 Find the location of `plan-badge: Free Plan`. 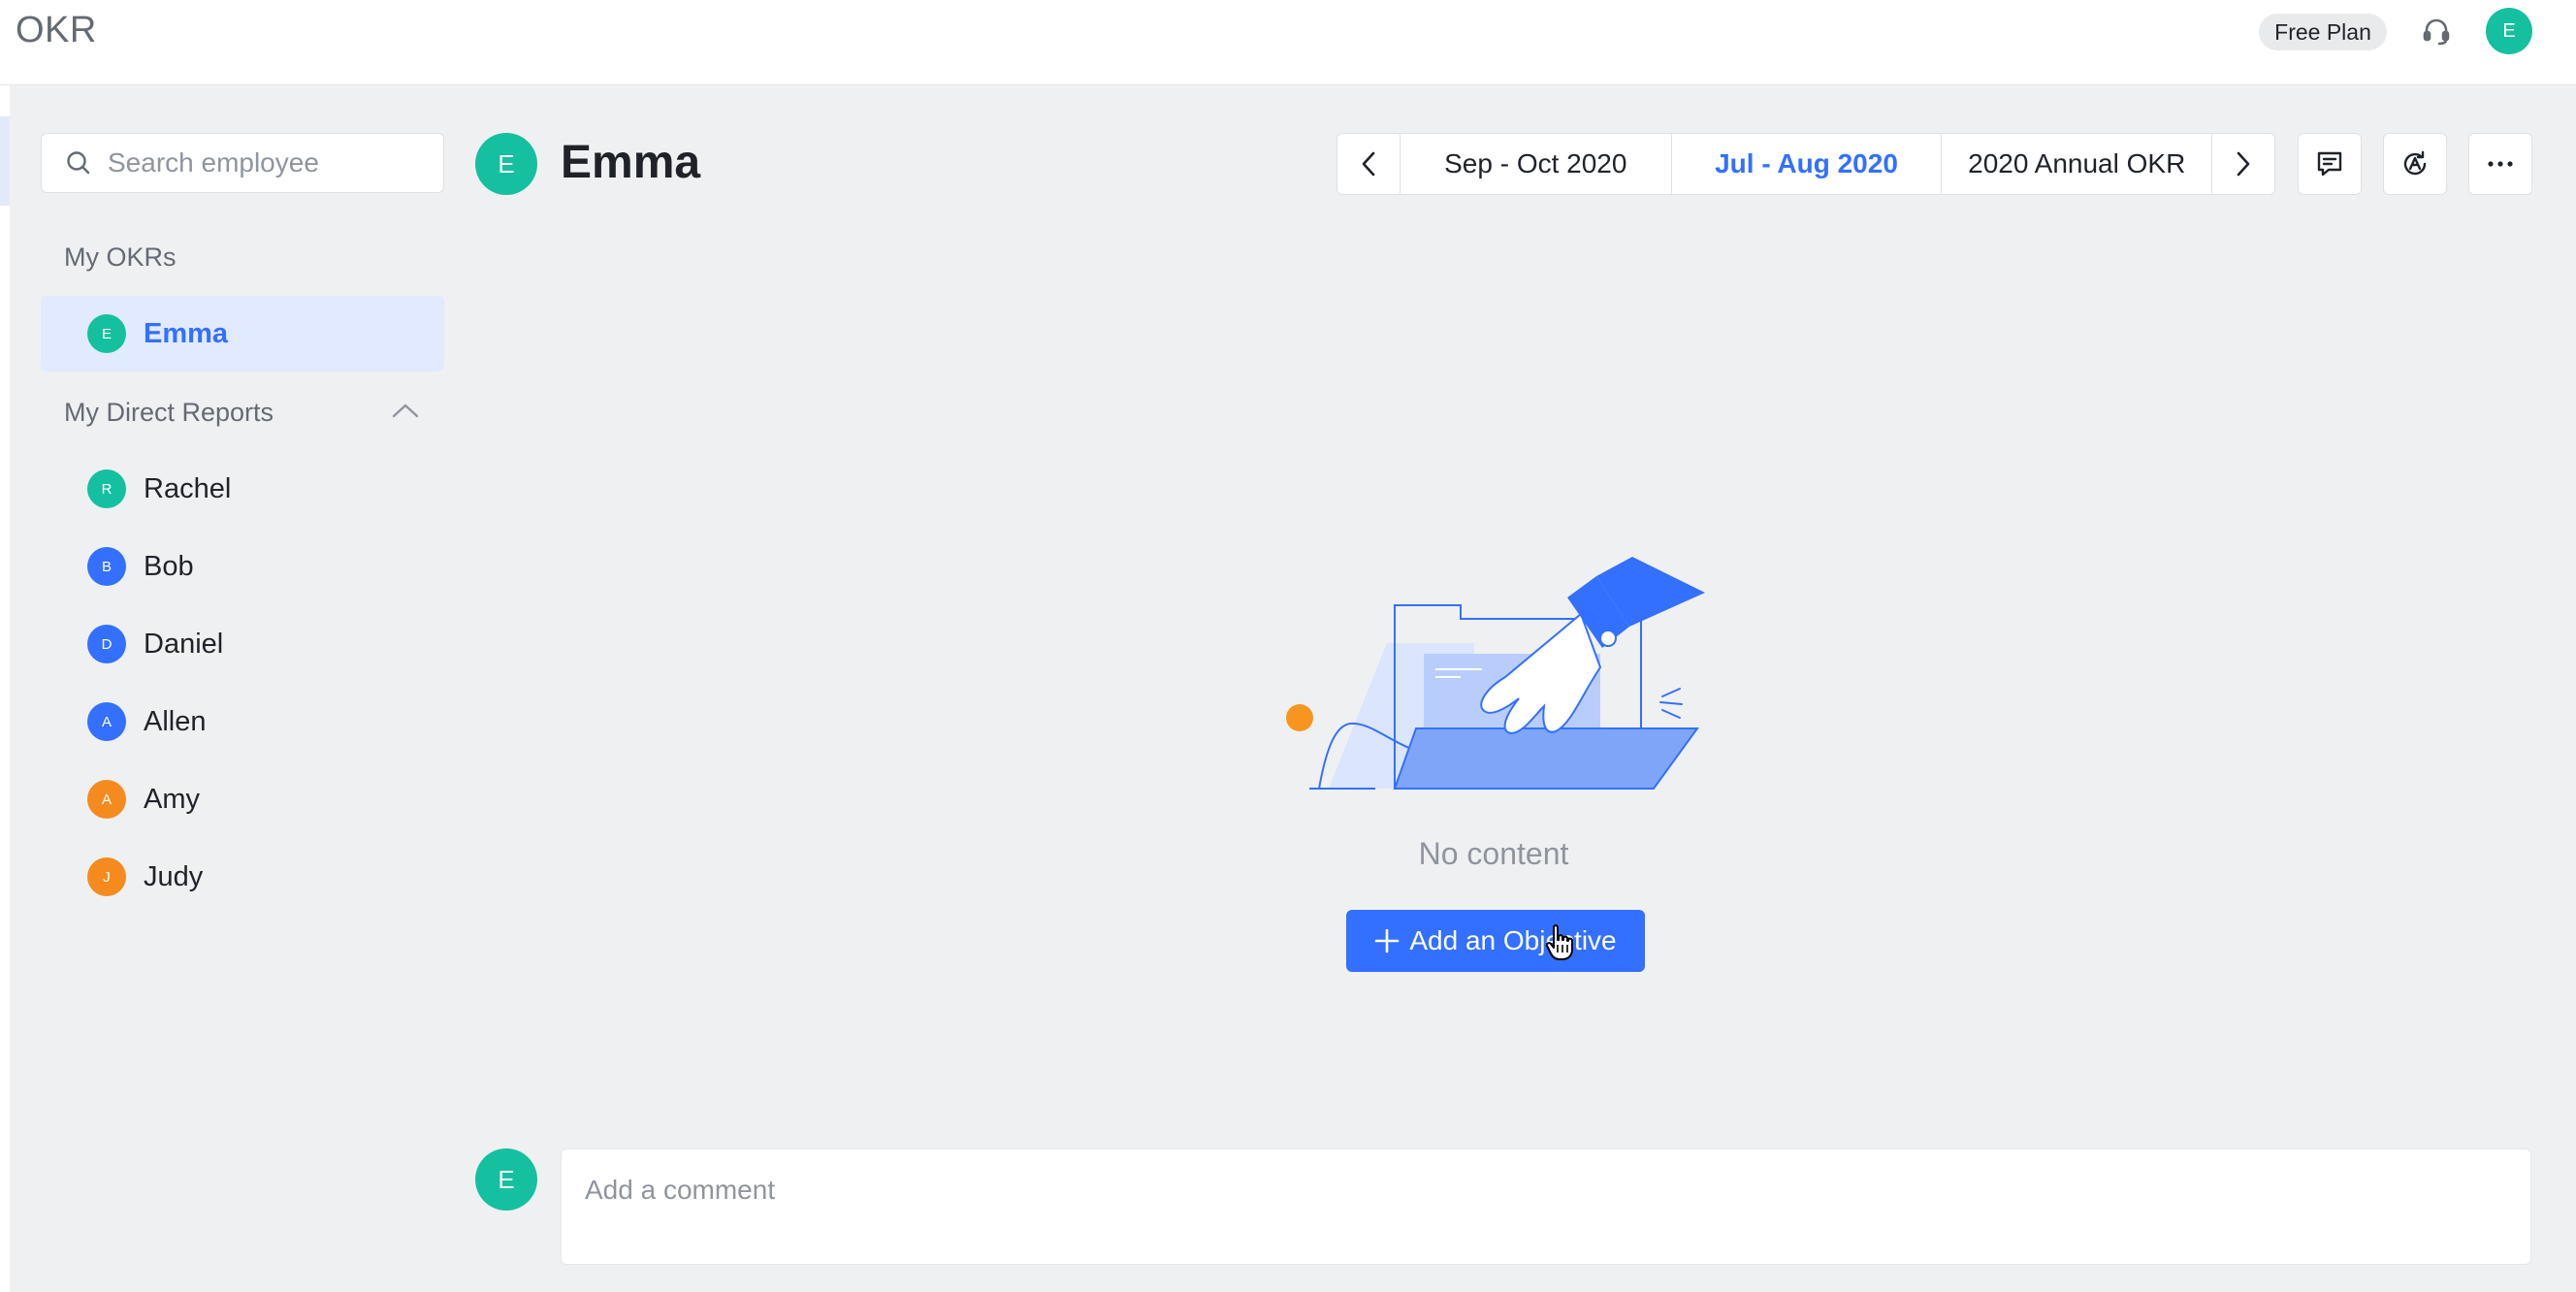

plan-badge: Free Plan is located at coordinates (2323, 32).